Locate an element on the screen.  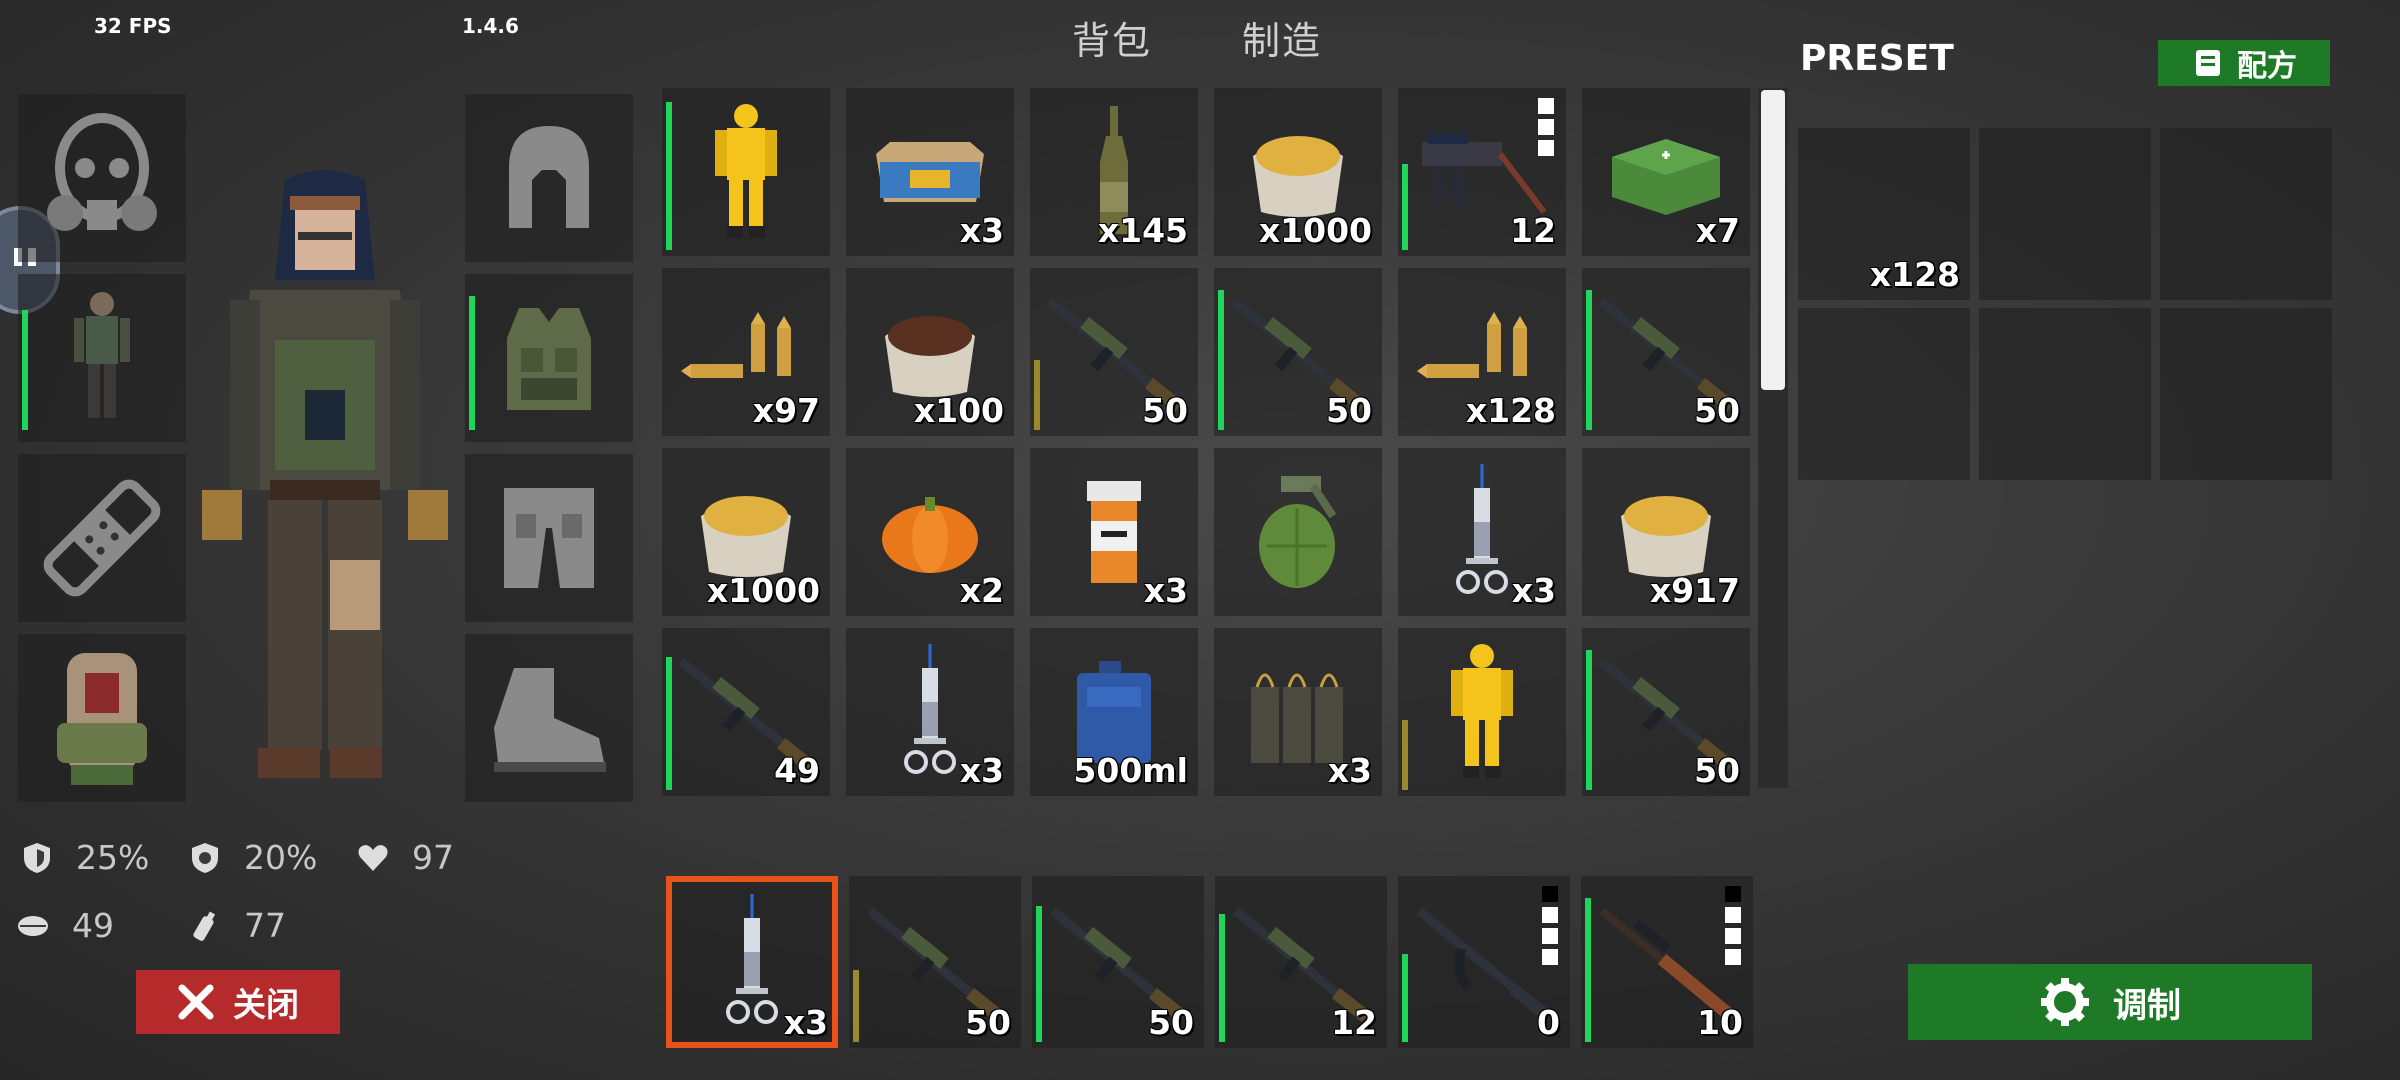
close-button-label: 关闭 is located at coordinates (266, 1004).